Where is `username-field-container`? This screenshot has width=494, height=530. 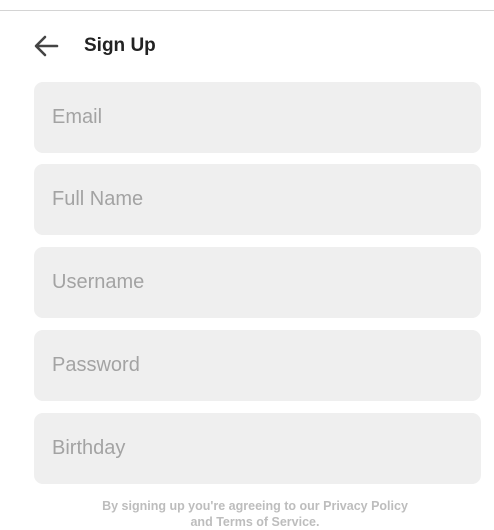
username-field-container is located at coordinates (257, 282).